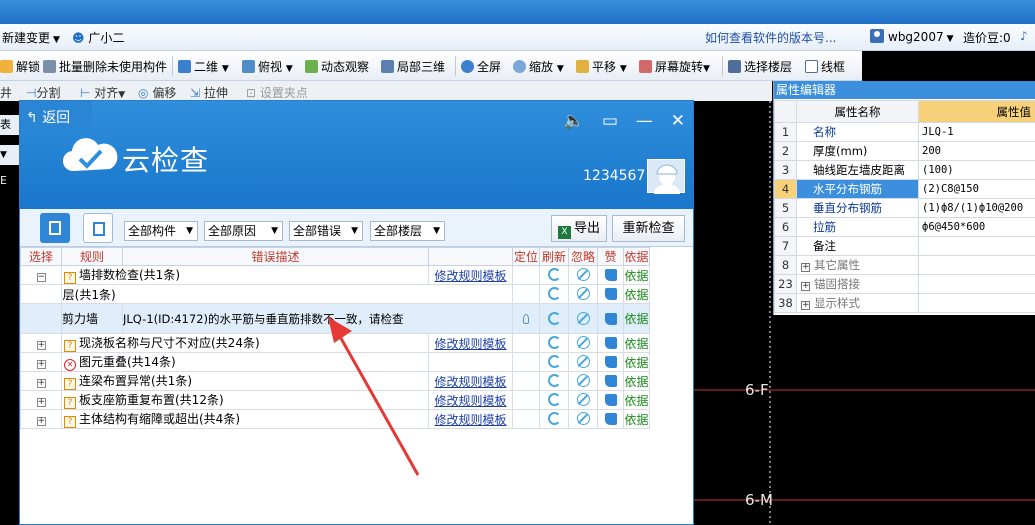  Describe the element at coordinates (904, 189) in the screenshot. I see `property-row-selected: 4 水平分布钢筋 (2)C8@150` at that location.